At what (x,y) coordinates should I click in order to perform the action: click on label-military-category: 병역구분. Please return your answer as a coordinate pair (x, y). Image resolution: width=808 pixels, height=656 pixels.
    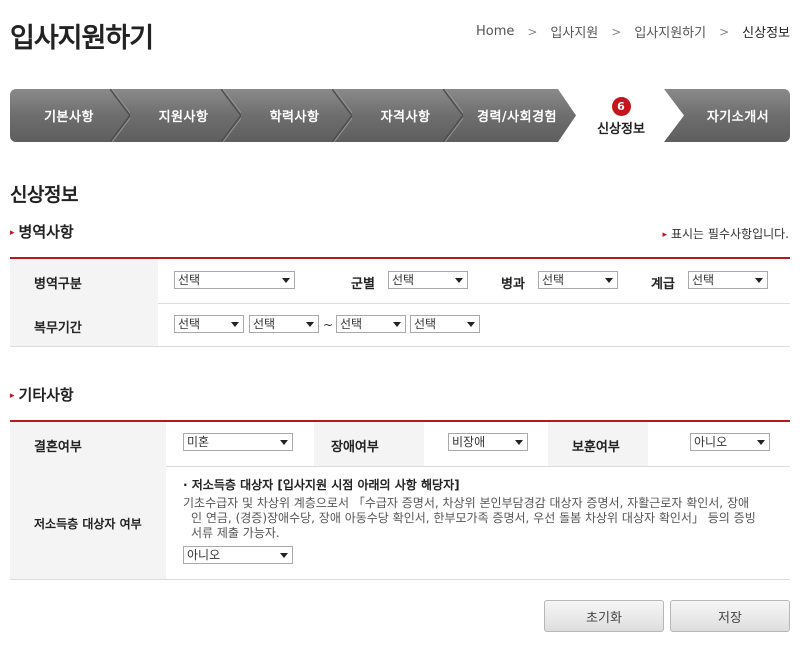
    Looking at the image, I should click on (58, 284).